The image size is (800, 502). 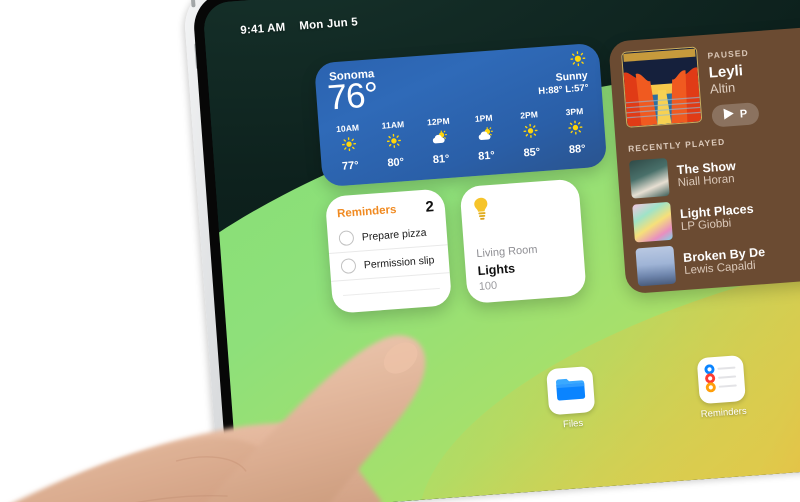 What do you see at coordinates (496, 270) in the screenshot?
I see `home-accessory-name: Lights` at bounding box center [496, 270].